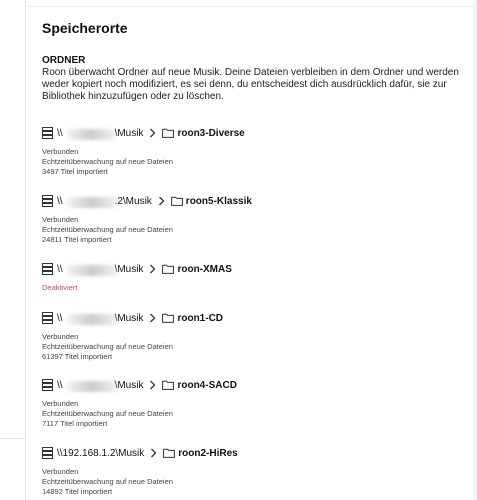  What do you see at coordinates (204, 269) in the screenshot?
I see `folder-name: roon-XMAS` at bounding box center [204, 269].